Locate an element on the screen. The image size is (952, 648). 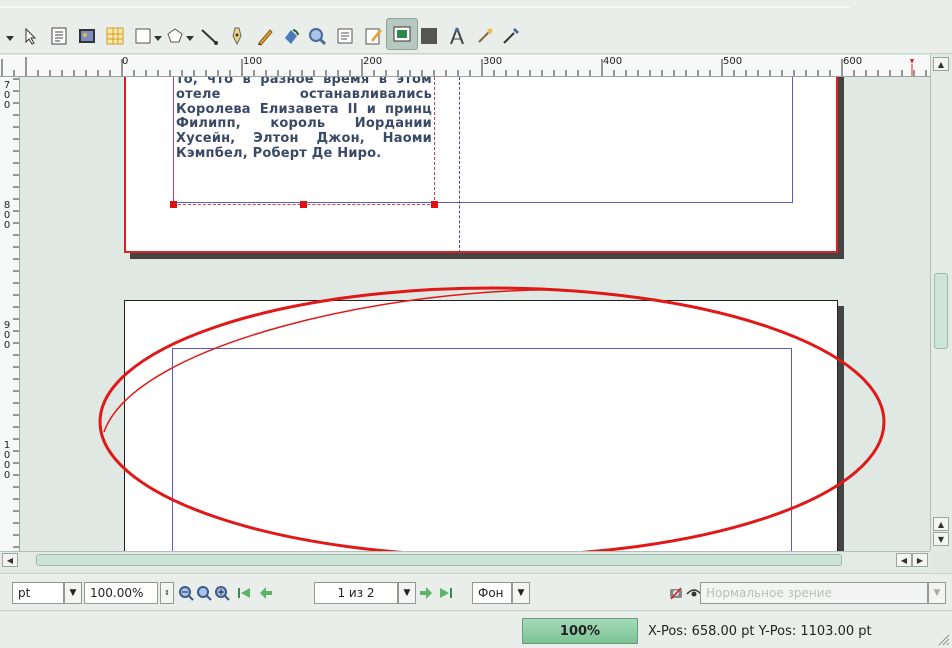
vruler-label-700: 700 is located at coordinates (7, 95).